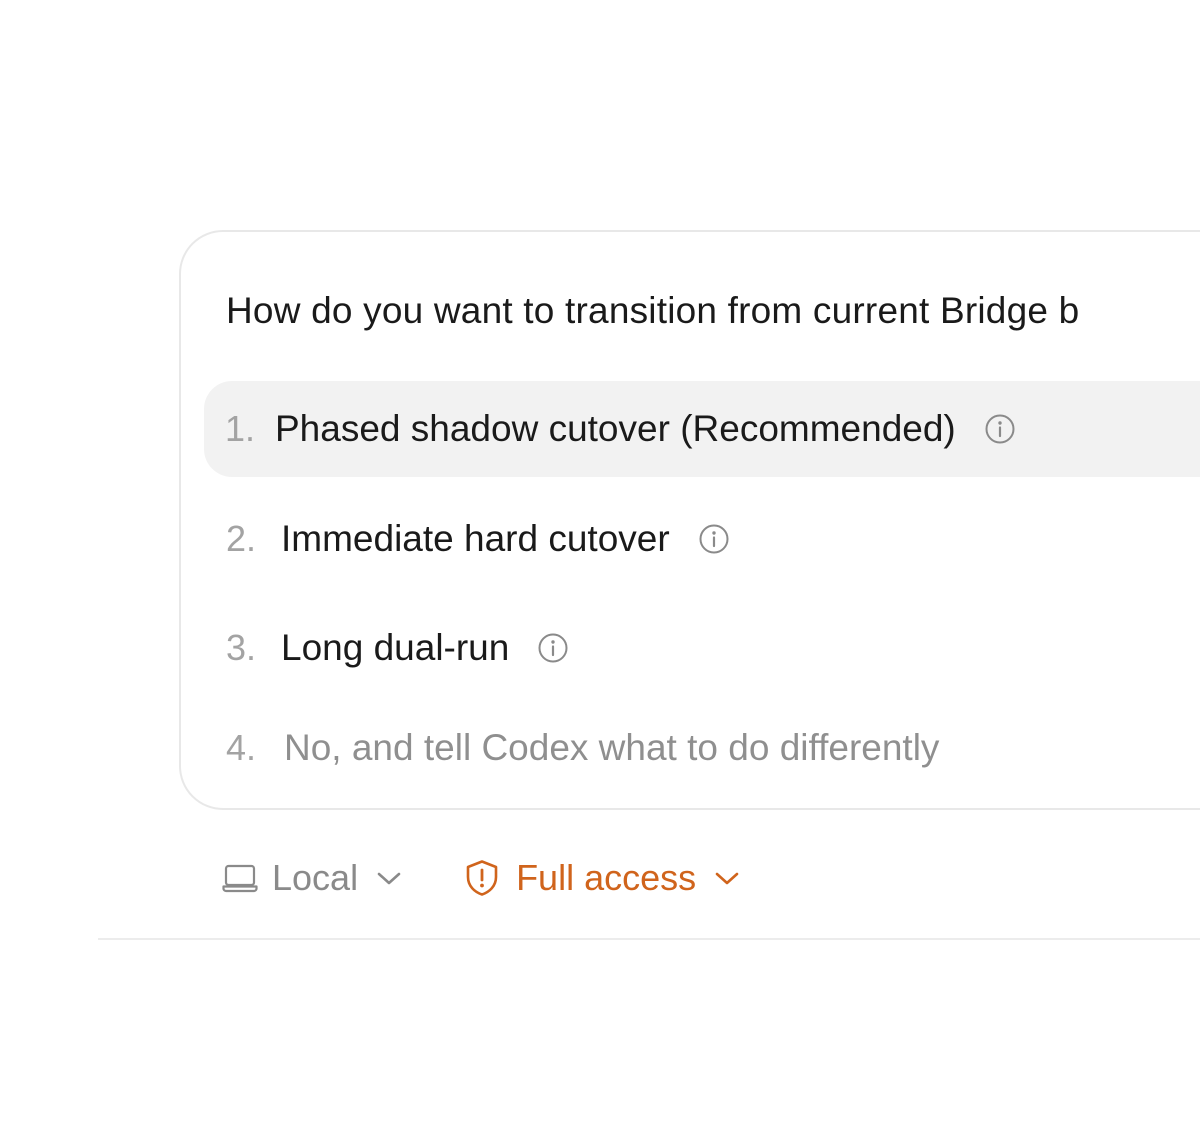  I want to click on laptop-icon, so click(240, 878).